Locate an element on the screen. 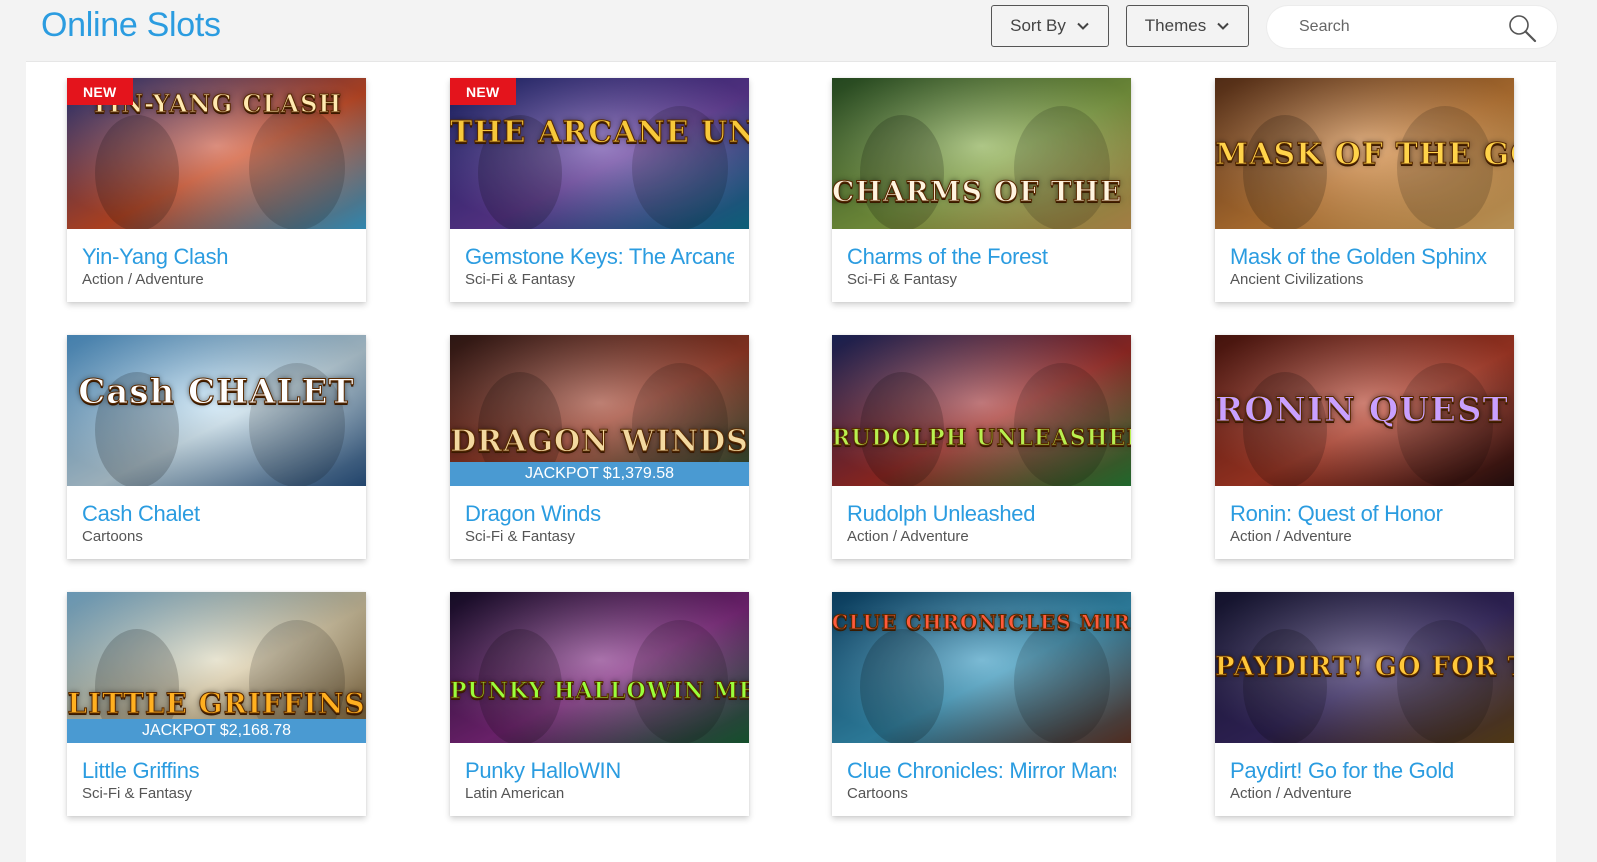  game-info: Ronin: Quest of Honor Action / Adventure is located at coordinates (1364, 515).